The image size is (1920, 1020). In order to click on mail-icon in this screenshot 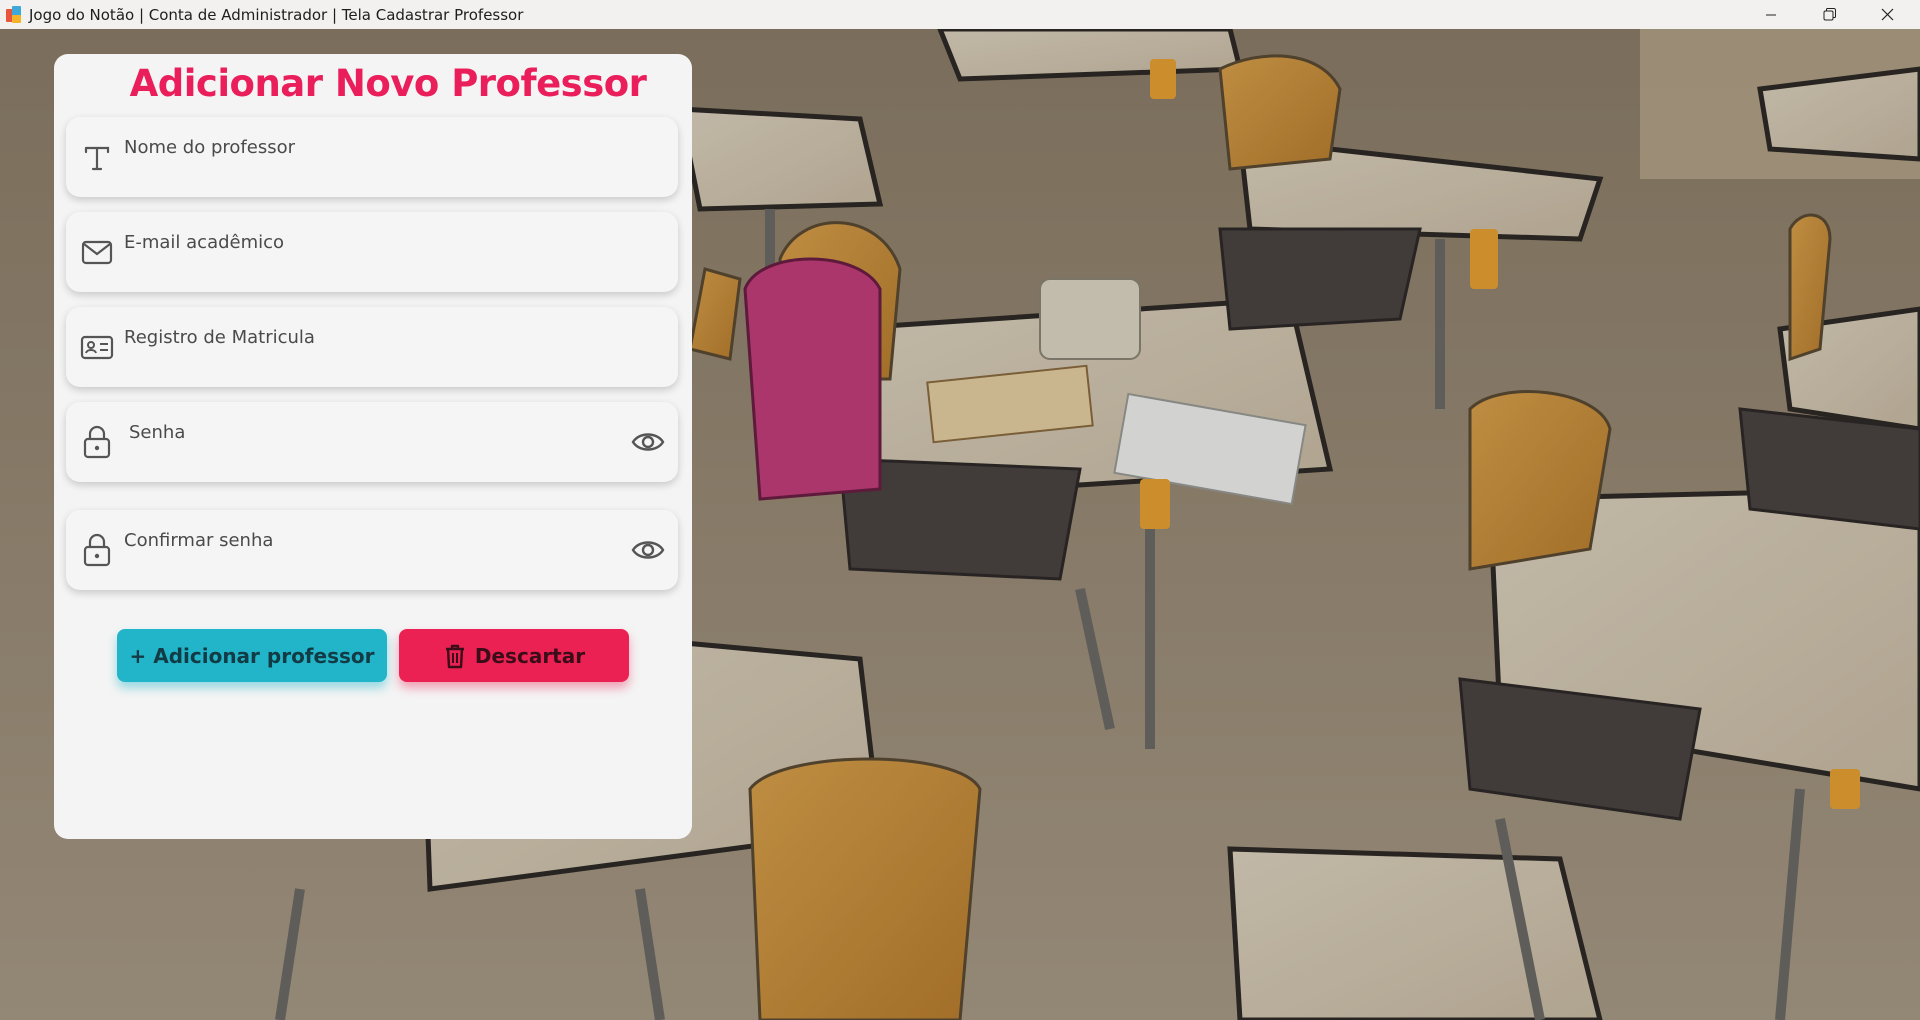, I will do `click(97, 252)`.